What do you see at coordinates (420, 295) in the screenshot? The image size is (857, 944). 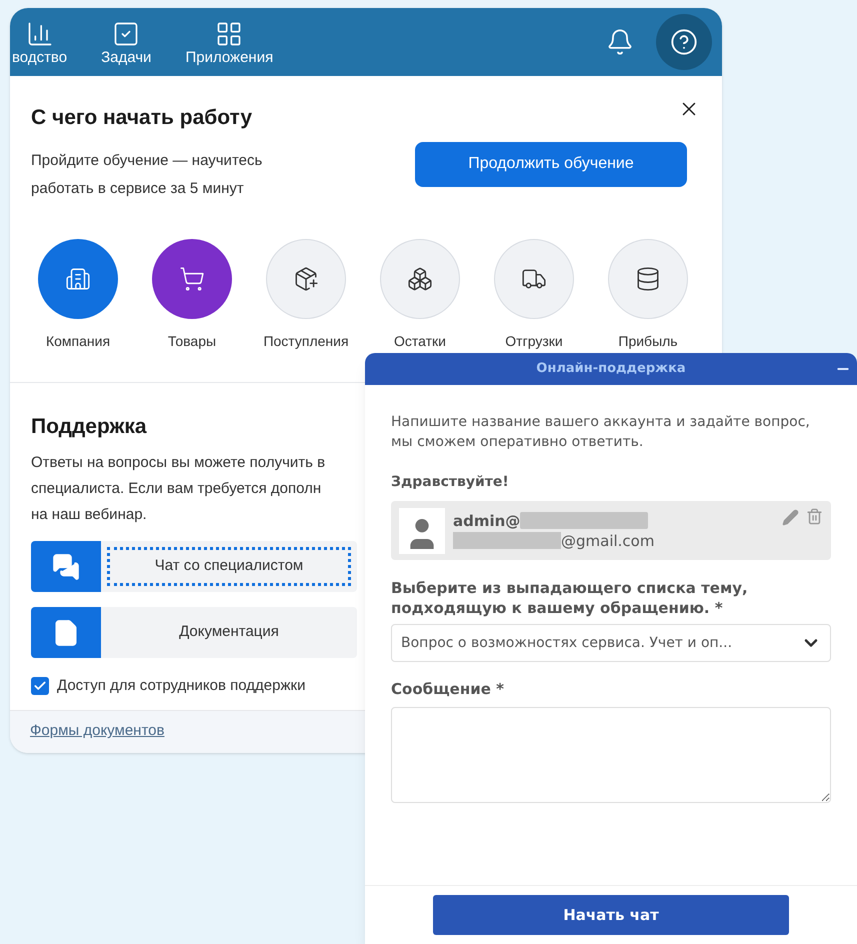 I see `section-tile: Остатки` at bounding box center [420, 295].